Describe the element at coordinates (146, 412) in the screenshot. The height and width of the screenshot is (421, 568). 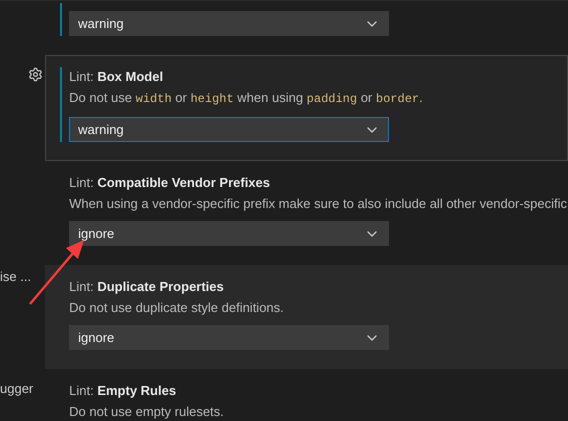
I see `setting-description: Do not use empty rulesets.` at that location.